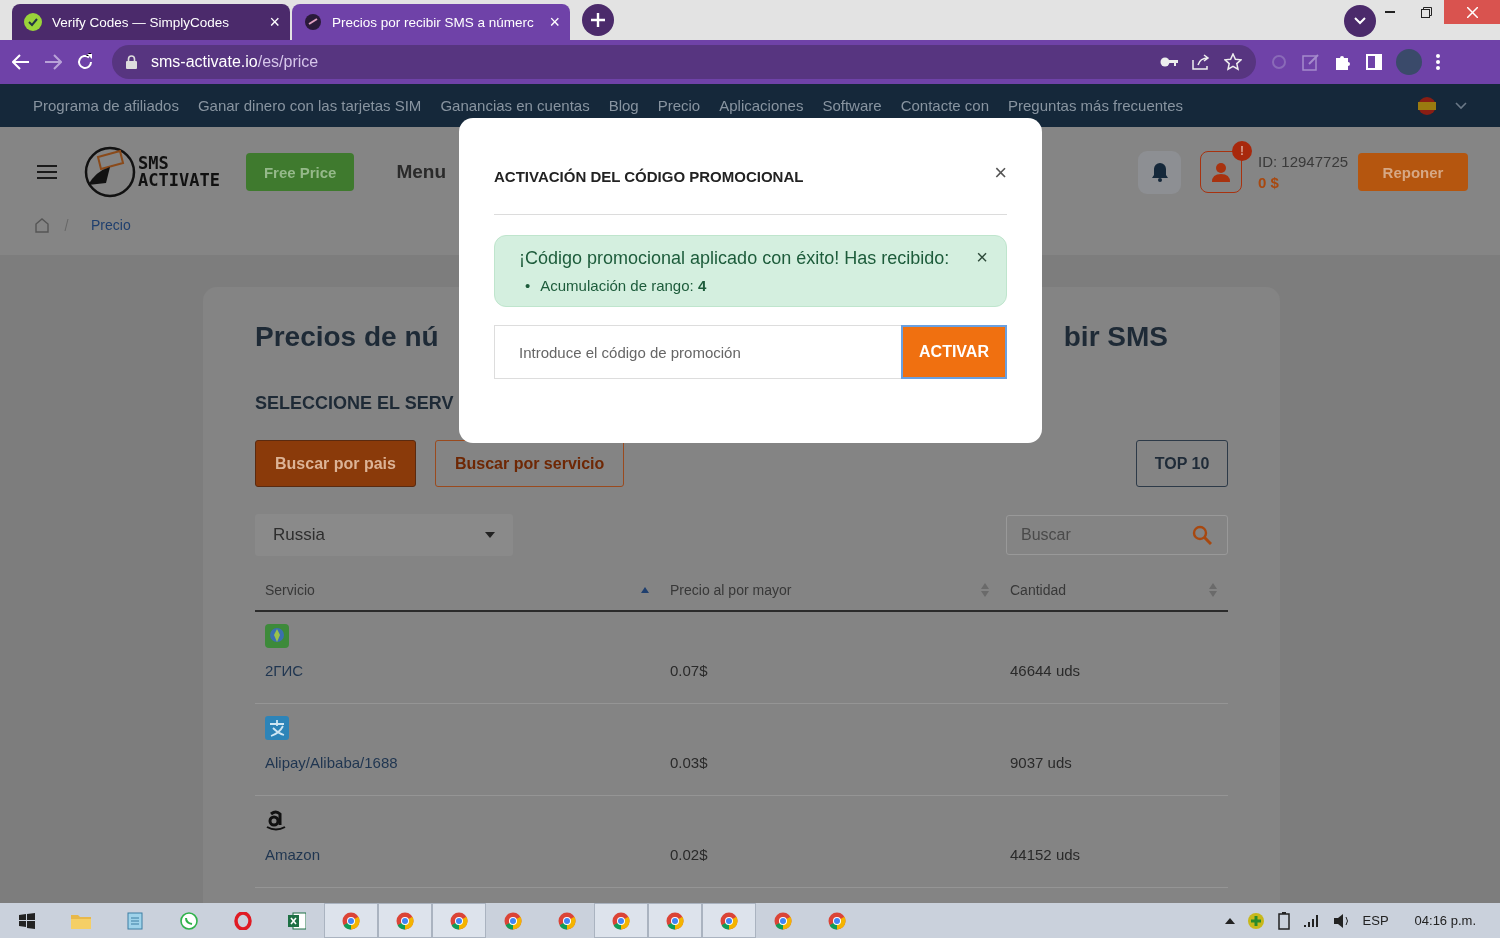 This screenshot has height=938, width=1500. I want to click on nav-link: Precio, so click(679, 105).